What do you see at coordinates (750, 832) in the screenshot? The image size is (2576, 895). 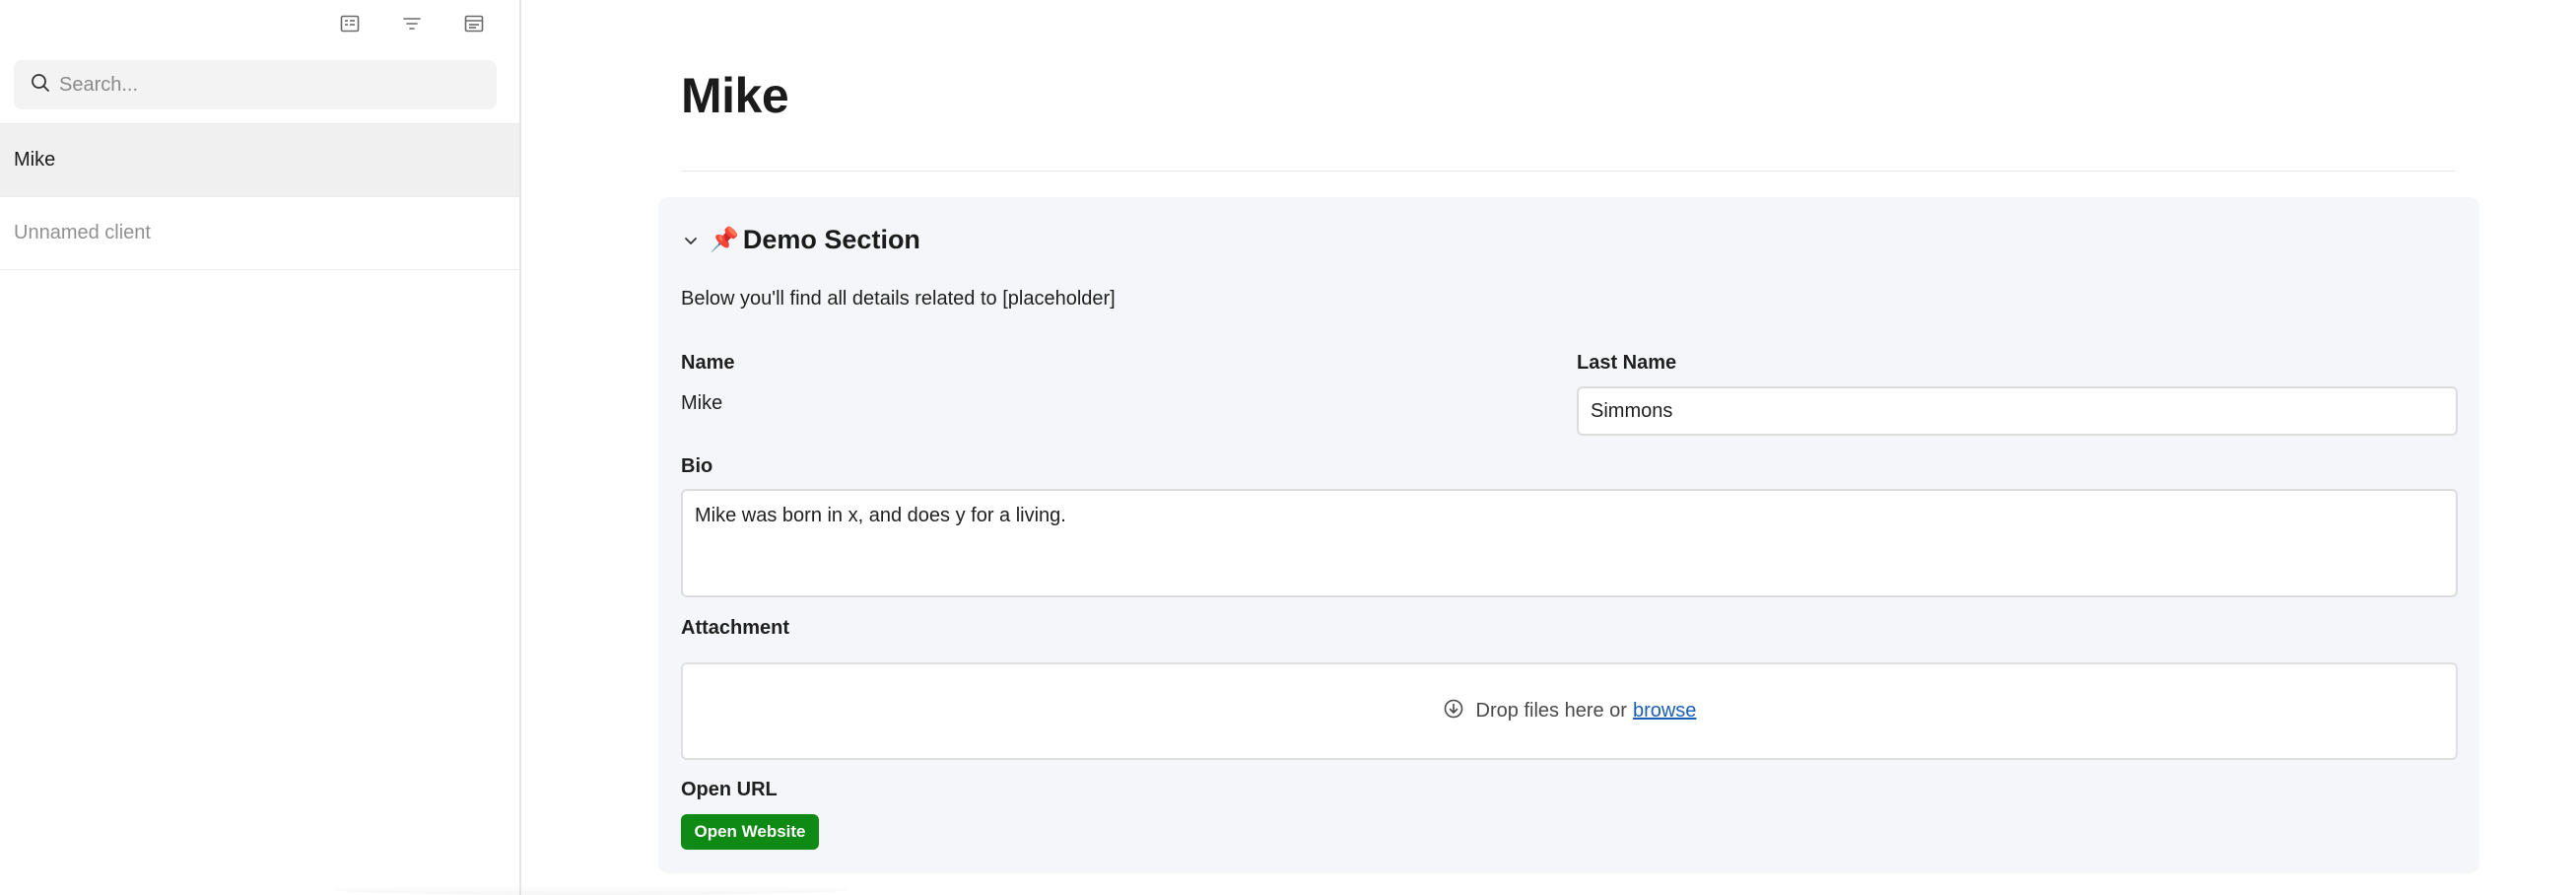 I see `open-website-button: Open Website` at bounding box center [750, 832].